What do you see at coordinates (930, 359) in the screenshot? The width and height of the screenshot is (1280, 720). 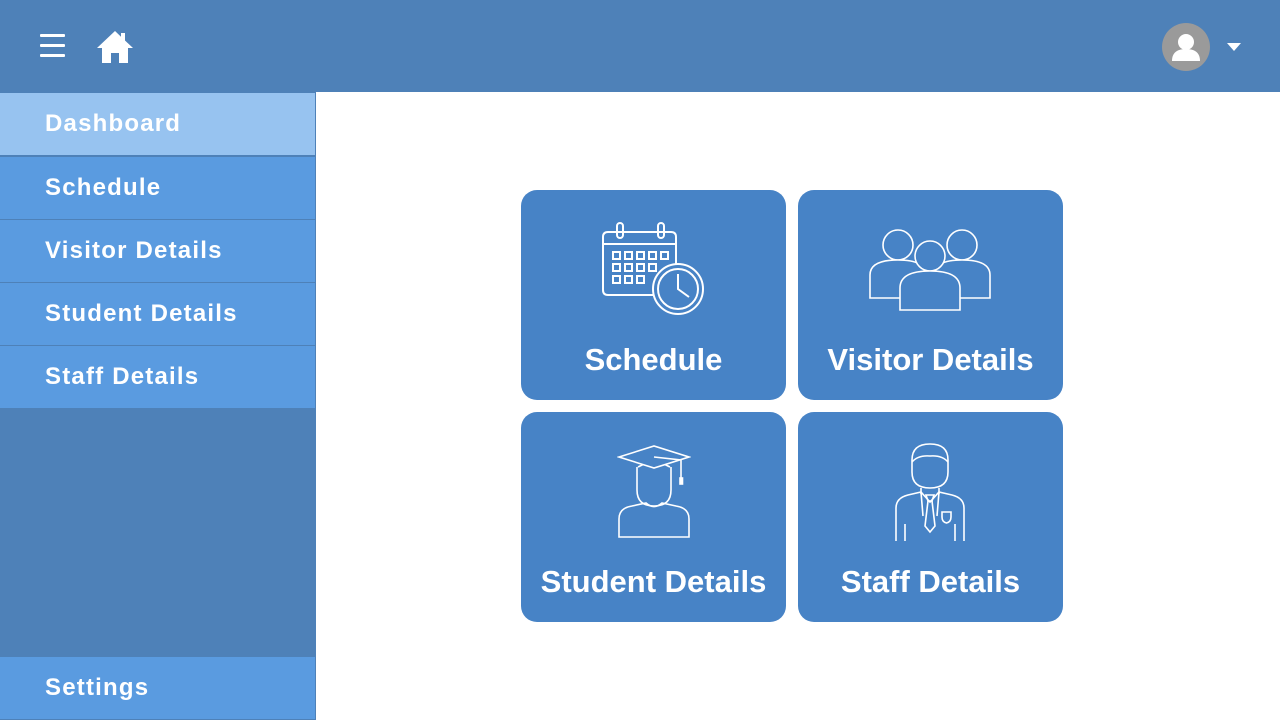 I see `tile-label: Visitor Details` at bounding box center [930, 359].